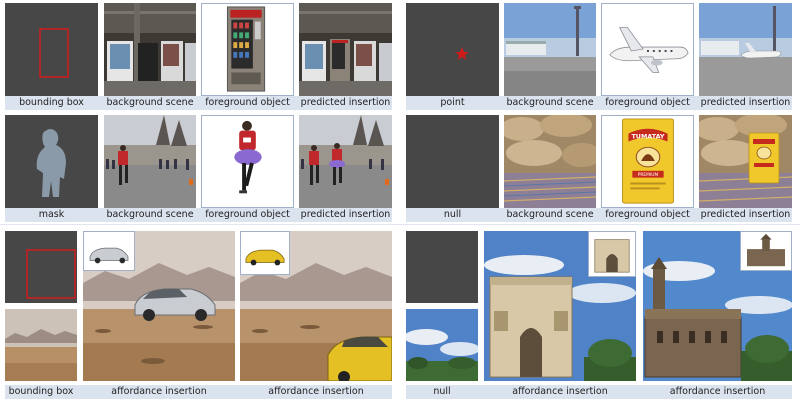  Describe the element at coordinates (452, 103) in the screenshot. I see `caption-point: point` at that location.